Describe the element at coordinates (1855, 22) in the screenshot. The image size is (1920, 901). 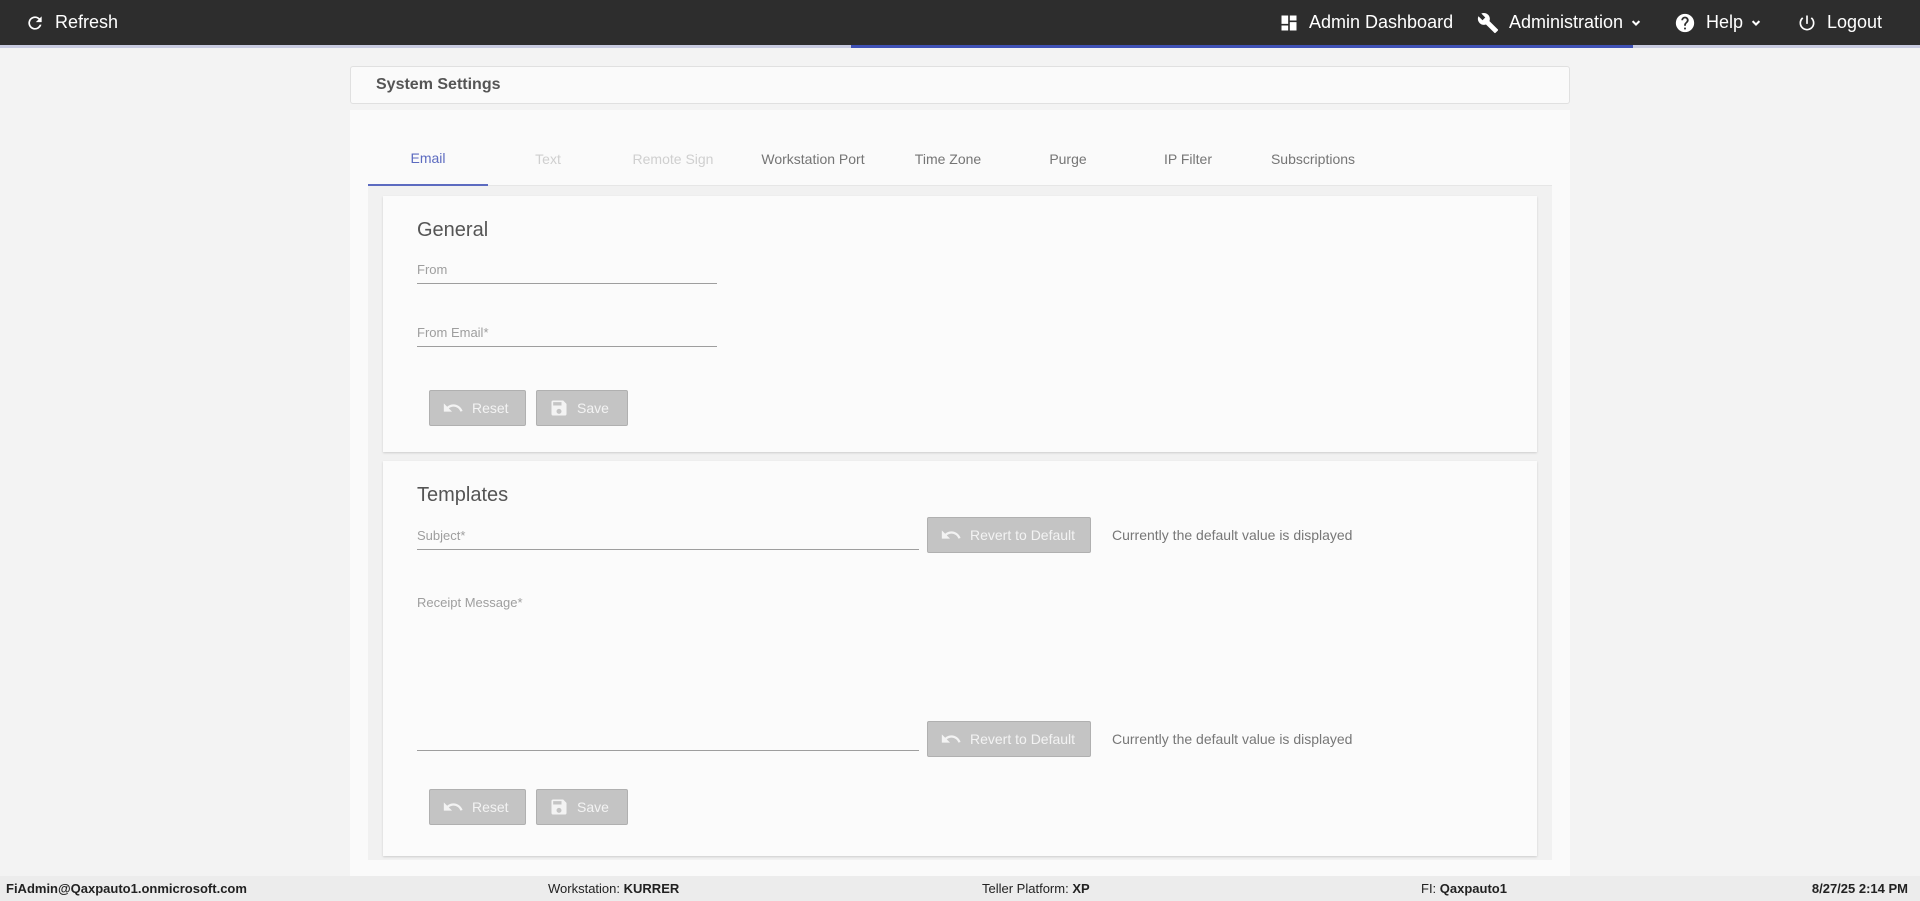
I see `logout-label: Logout` at that location.